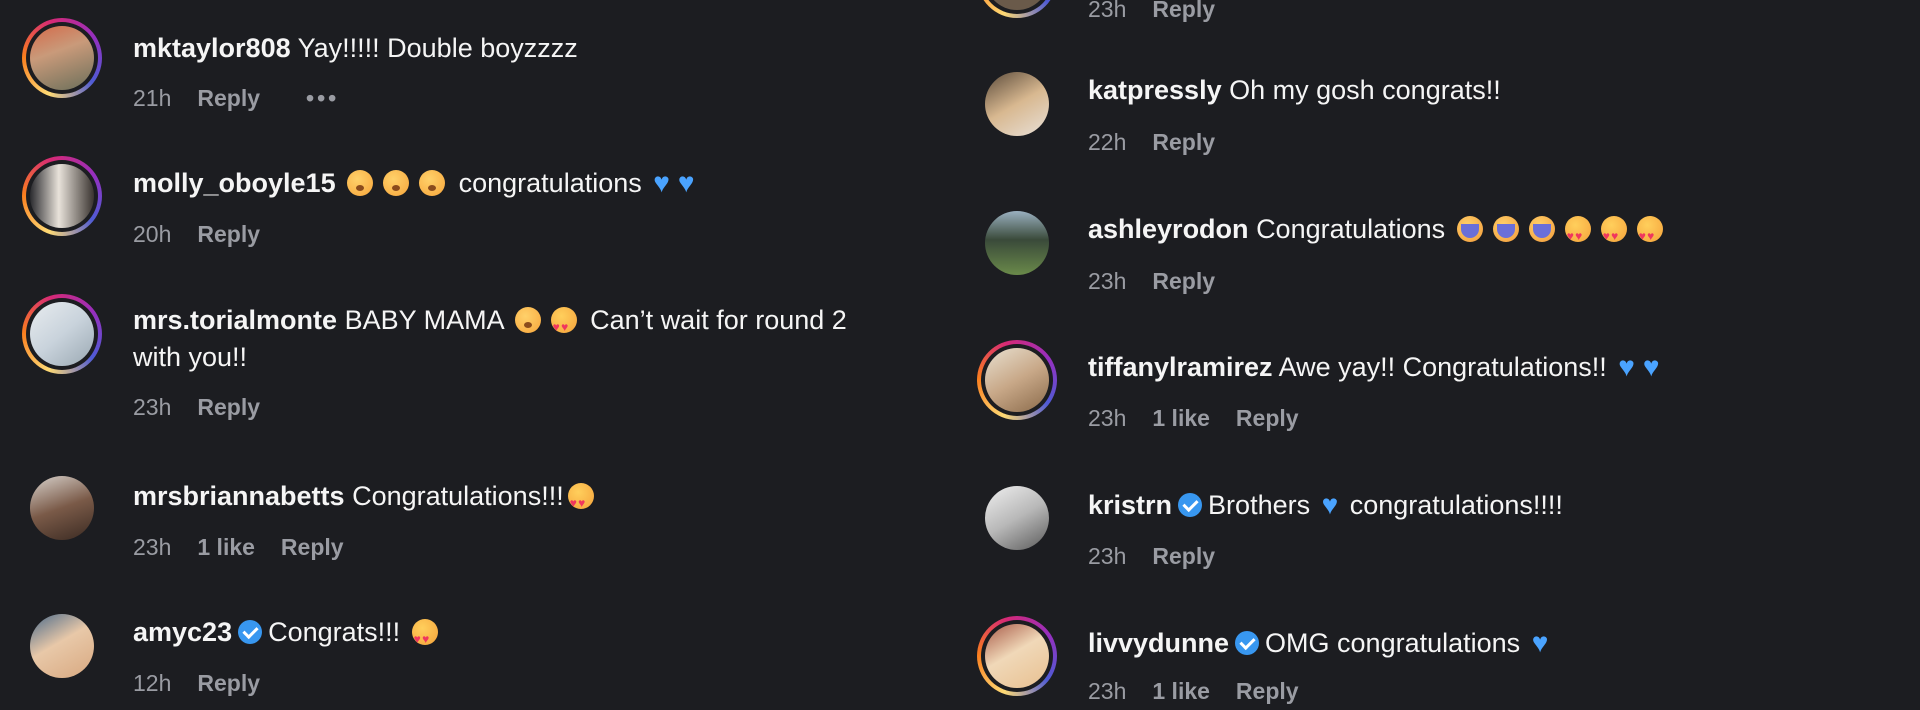 The width and height of the screenshot is (1920, 710). Describe the element at coordinates (1393, 643) in the screenshot. I see `comment-body: OMG congratulations` at that location.